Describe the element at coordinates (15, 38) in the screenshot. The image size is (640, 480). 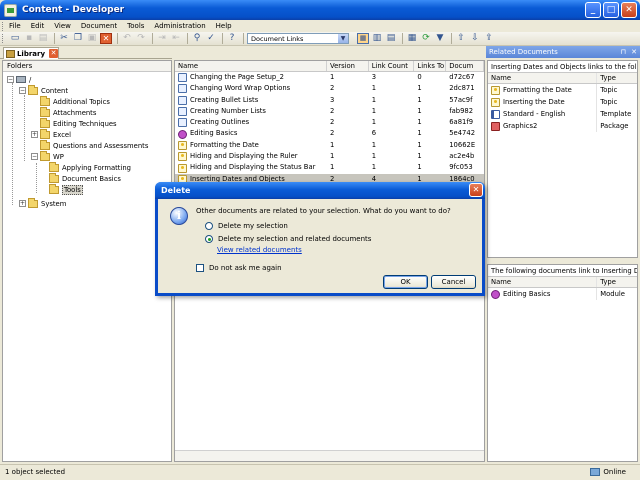
I see `new-icon: ▭` at that location.